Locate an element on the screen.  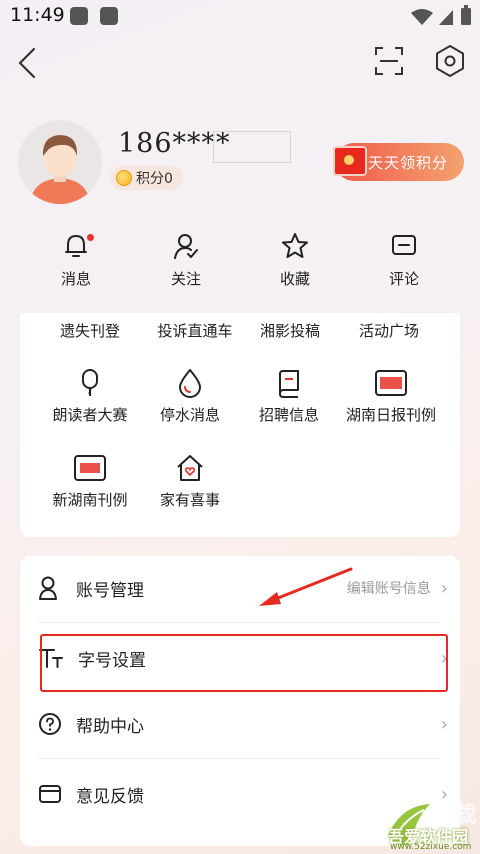
new-hunan-logo-icon is located at coordinates (90, 468).